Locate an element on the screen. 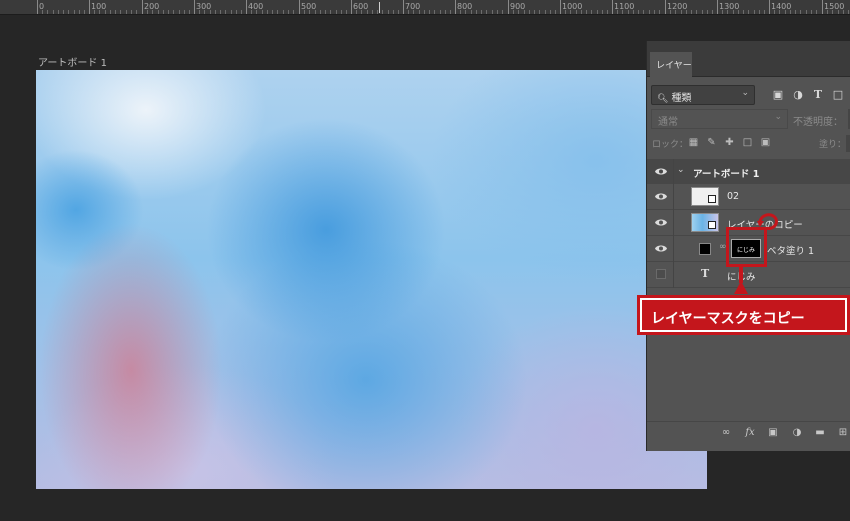 The width and height of the screenshot is (850, 521). shape-filter-icon: □ is located at coordinates (838, 95).